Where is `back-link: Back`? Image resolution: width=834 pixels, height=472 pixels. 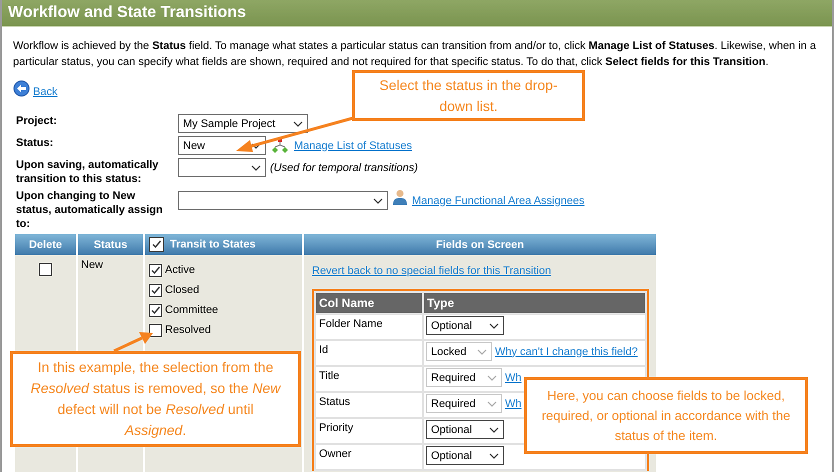
back-link: Back is located at coordinates (45, 92).